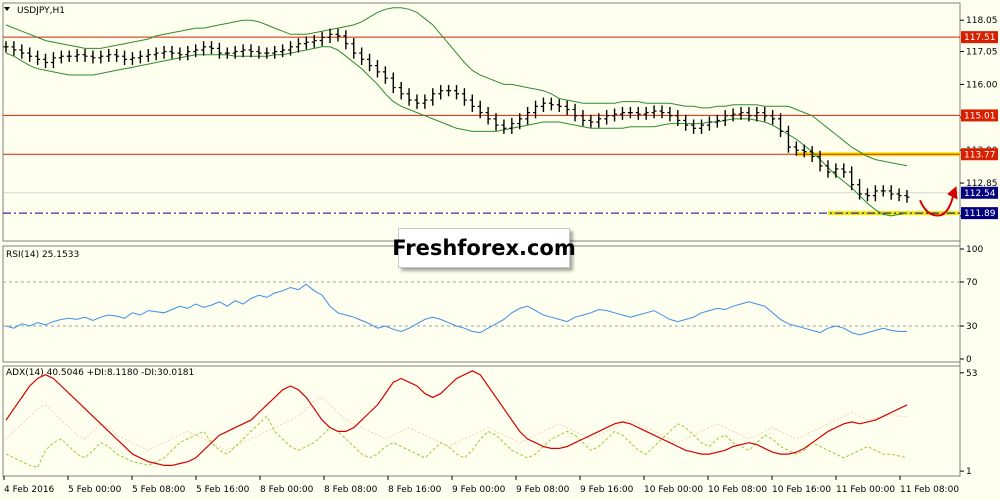  Describe the element at coordinates (982, 85) in the screenshot. I see `price-tick-label: 116.00` at that location.